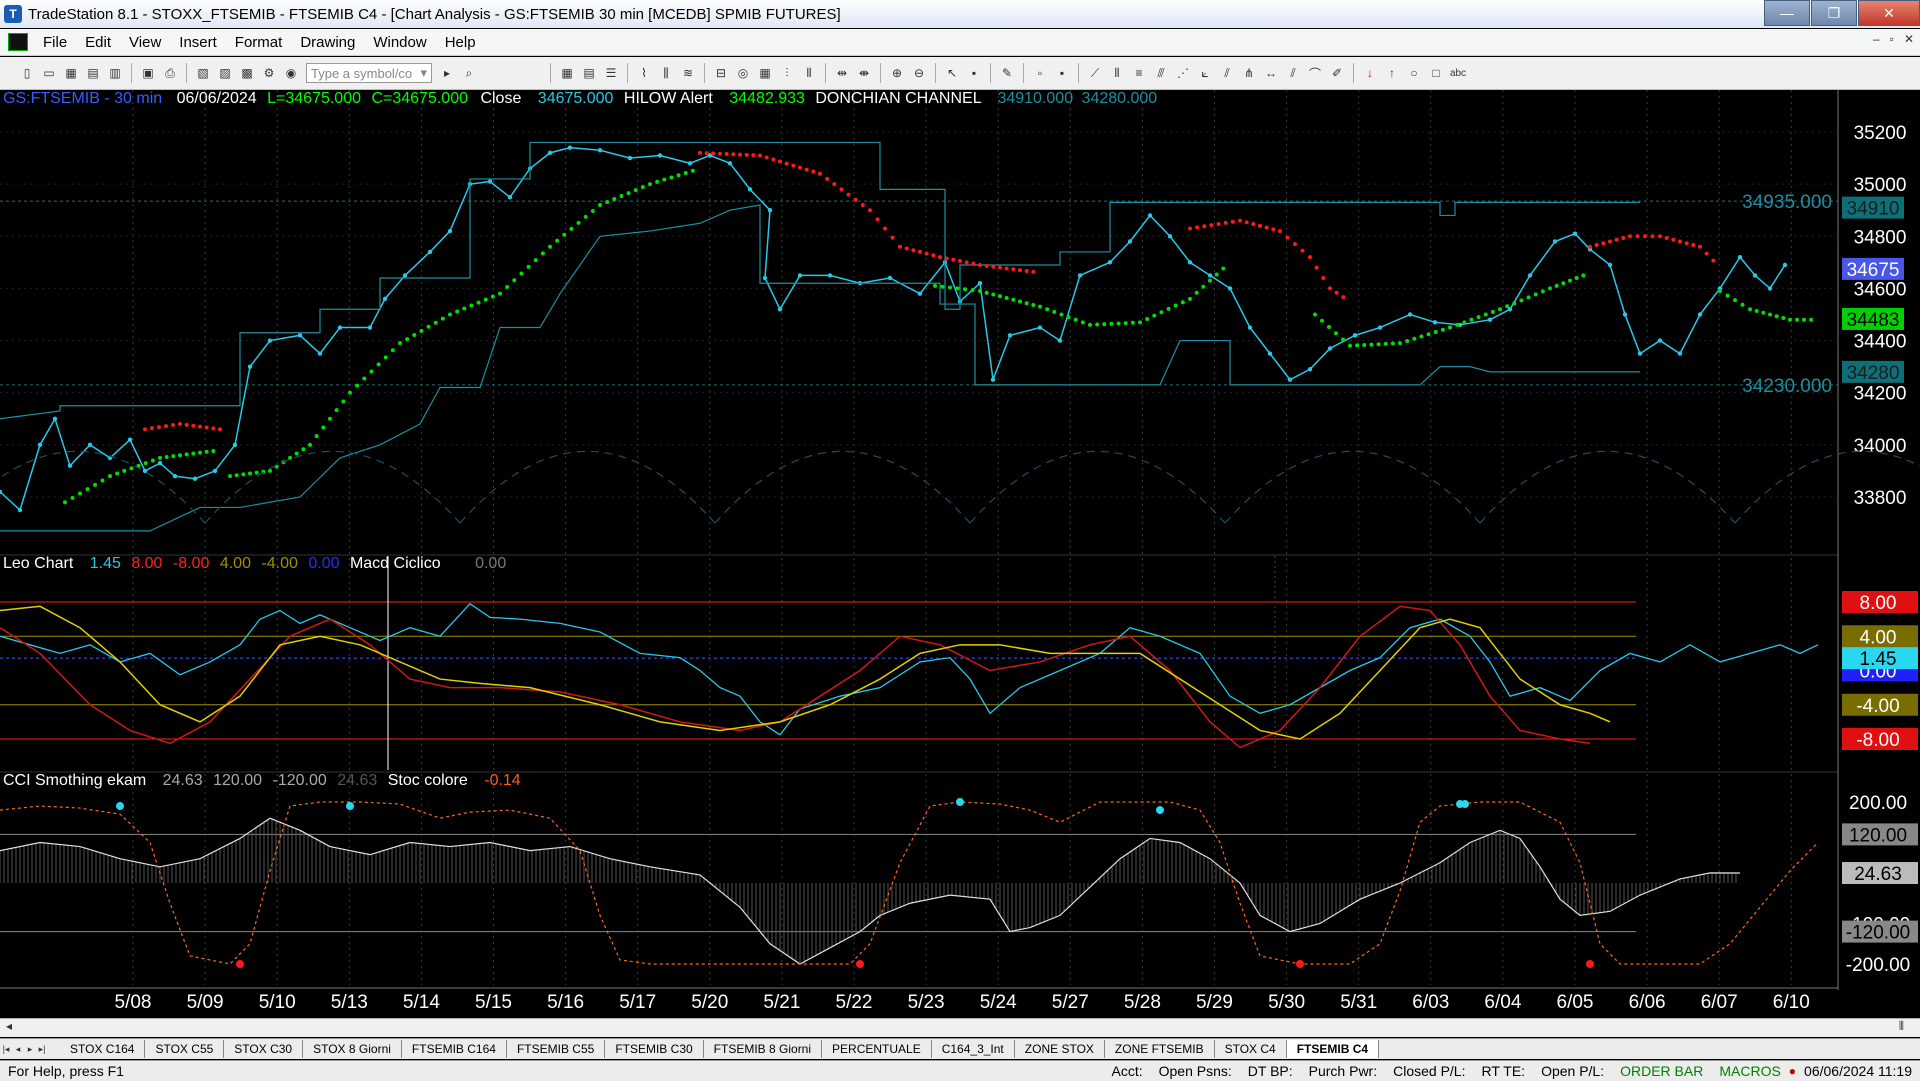 The width and height of the screenshot is (1920, 1081). I want to click on fib-icon: ⋰, so click(1183, 73).